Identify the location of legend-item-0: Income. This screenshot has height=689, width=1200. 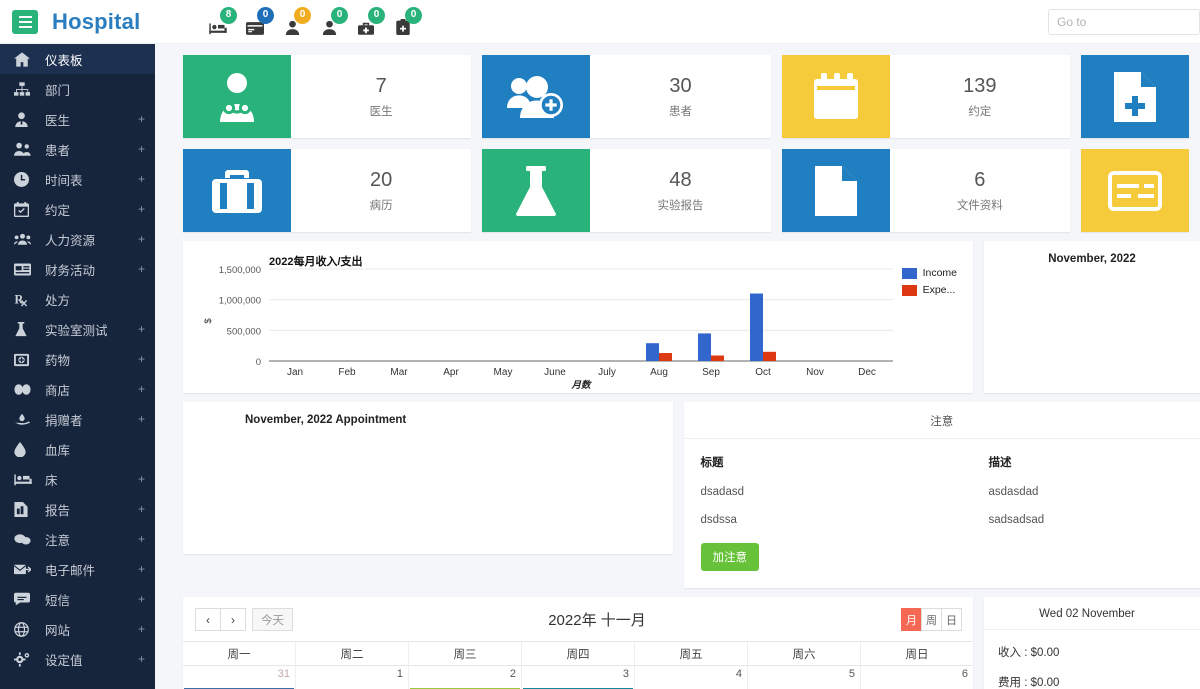
(929, 273).